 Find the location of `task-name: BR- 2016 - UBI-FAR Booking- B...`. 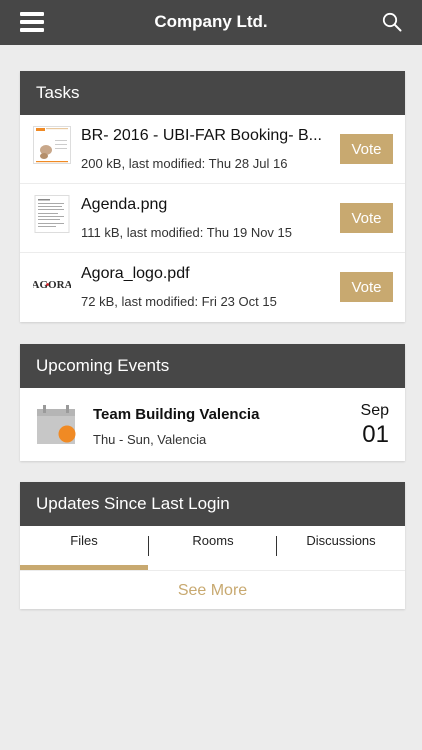

task-name: BR- 2016 - UBI-FAR Booking- B... is located at coordinates (201, 135).